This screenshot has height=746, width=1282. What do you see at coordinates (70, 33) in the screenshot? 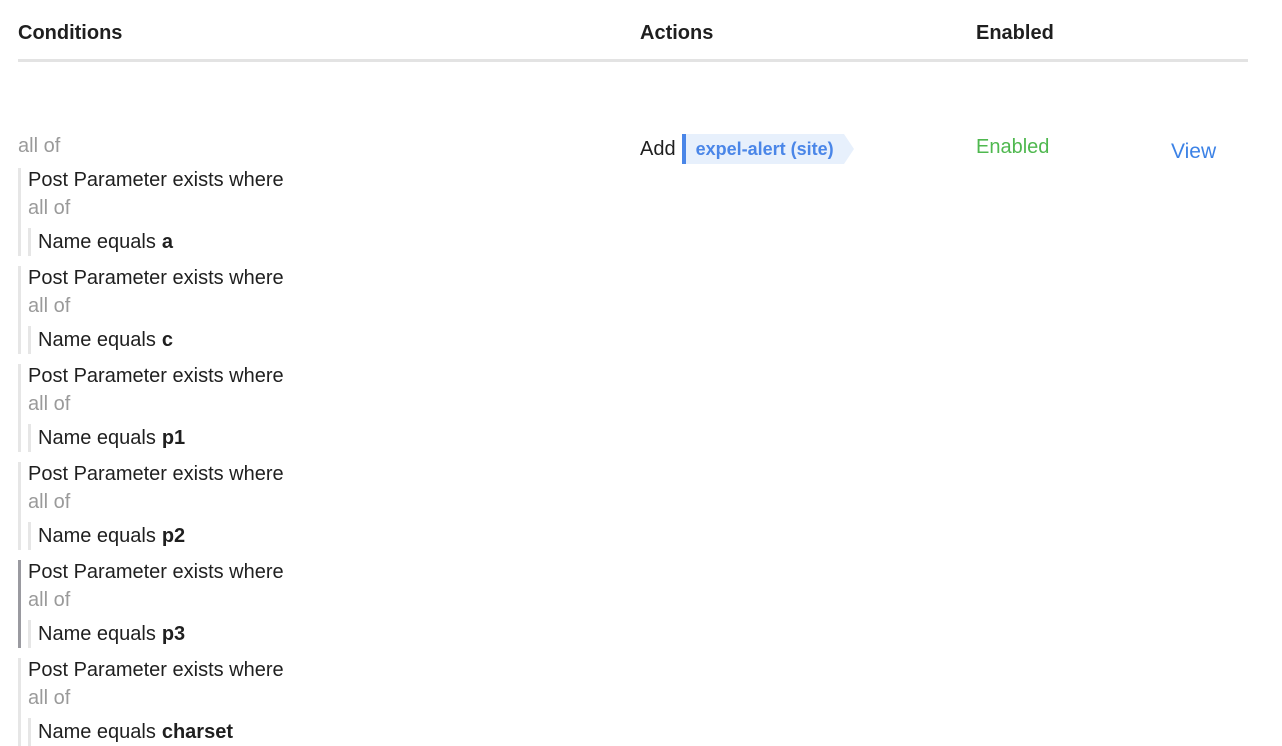
I see `column-header-conditions: Conditions` at bounding box center [70, 33].